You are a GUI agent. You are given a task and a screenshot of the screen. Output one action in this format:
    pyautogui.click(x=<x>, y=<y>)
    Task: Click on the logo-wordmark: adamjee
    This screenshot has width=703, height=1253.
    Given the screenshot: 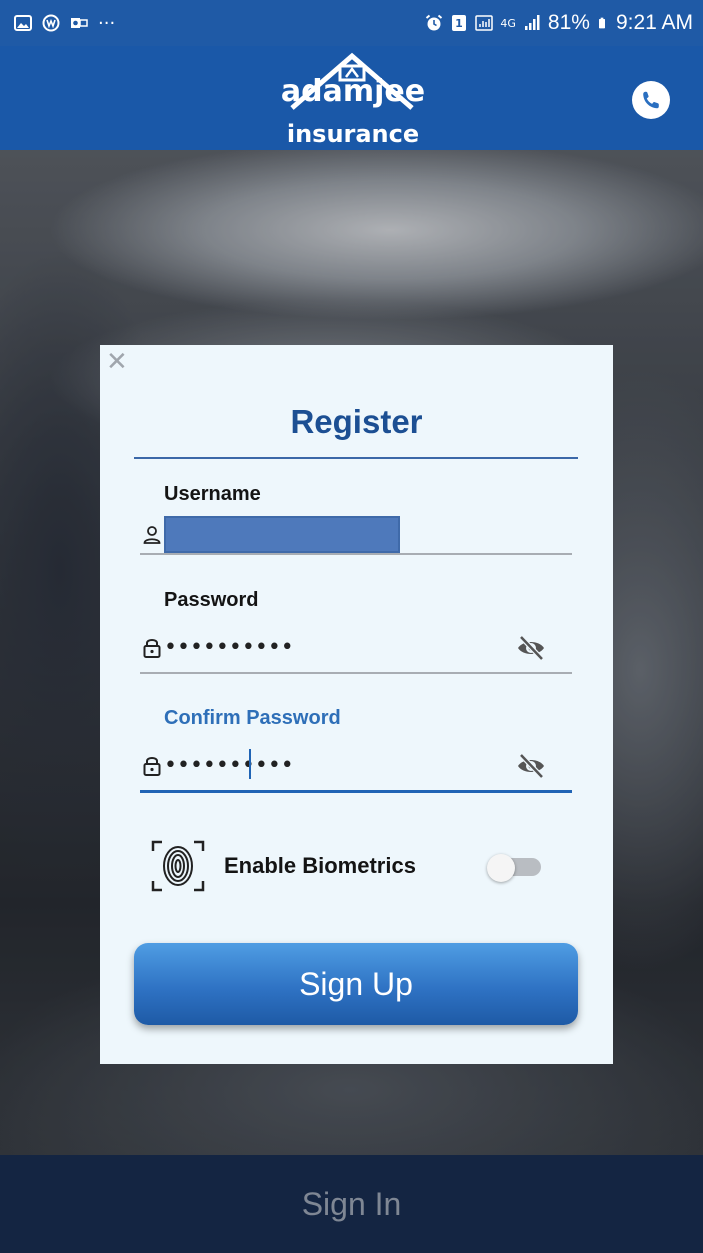 What is the action you would take?
    pyautogui.click(x=353, y=91)
    